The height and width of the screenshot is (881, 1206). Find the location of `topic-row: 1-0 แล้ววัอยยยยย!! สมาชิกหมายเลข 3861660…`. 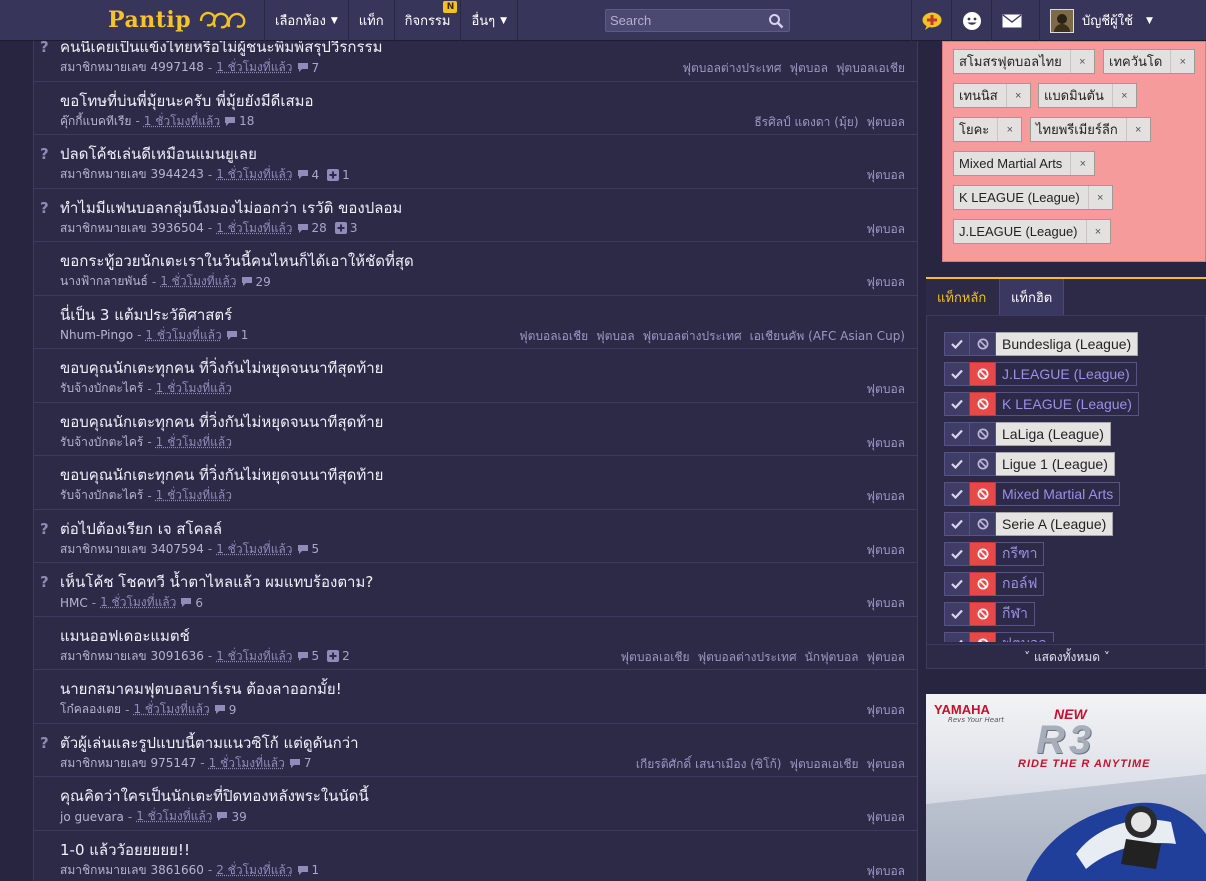

topic-row: 1-0 แล้ววัอยยยยย!! สมาชิกหมายเลข 3861660… is located at coordinates (475, 856).